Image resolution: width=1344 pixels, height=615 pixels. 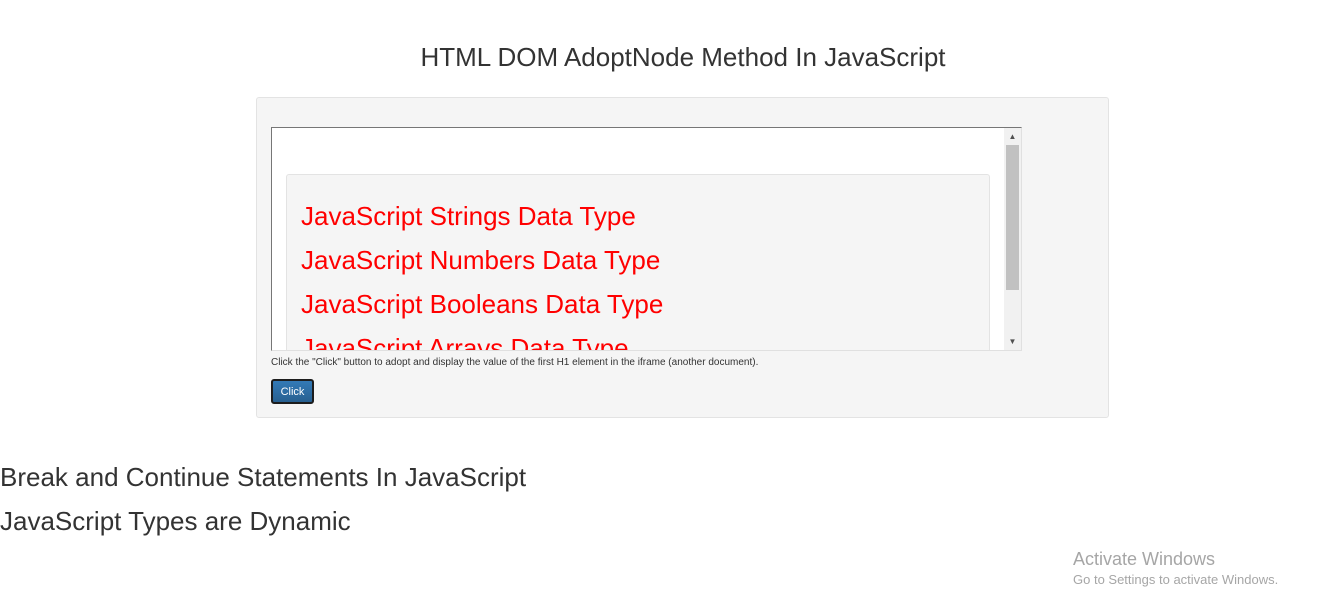 I want to click on click-button: Click, so click(x=292, y=391).